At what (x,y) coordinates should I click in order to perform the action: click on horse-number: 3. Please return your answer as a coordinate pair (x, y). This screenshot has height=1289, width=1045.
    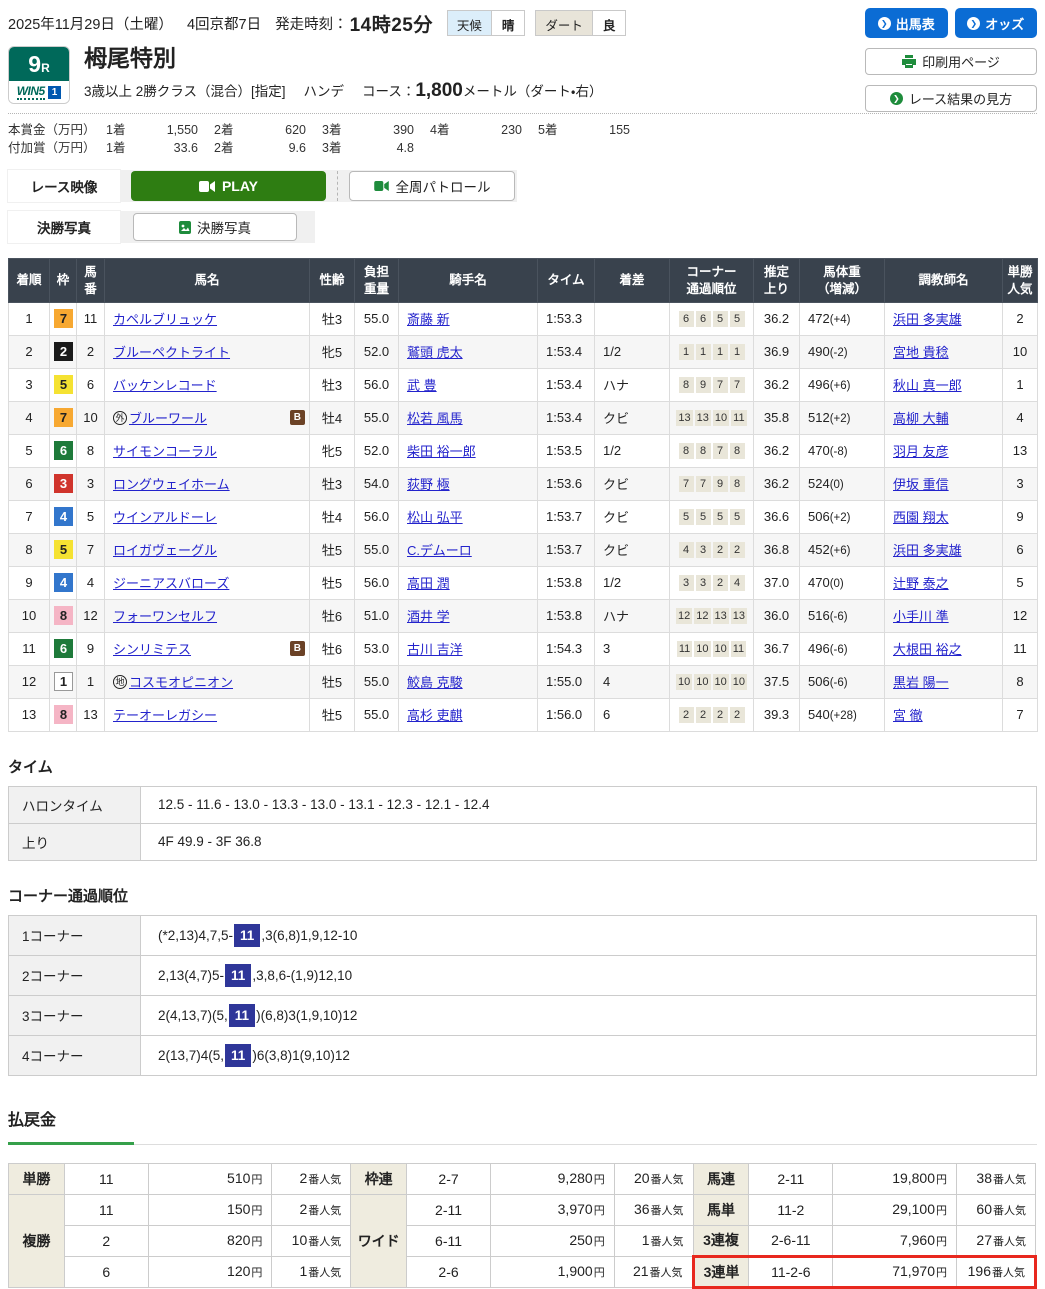
    Looking at the image, I should click on (90, 483).